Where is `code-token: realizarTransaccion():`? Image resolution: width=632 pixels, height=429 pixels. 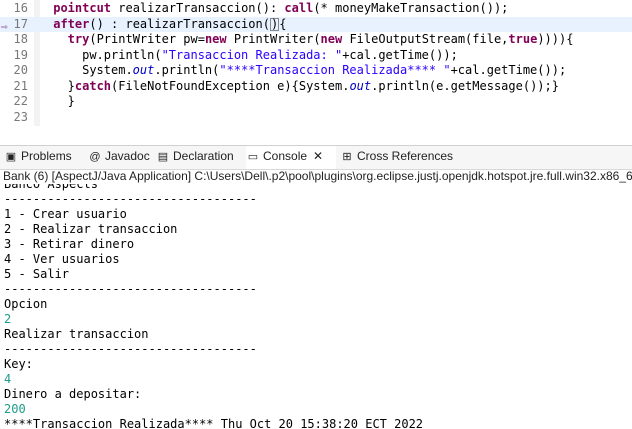
code-token: realizarTransaccion(): is located at coordinates (201, 8).